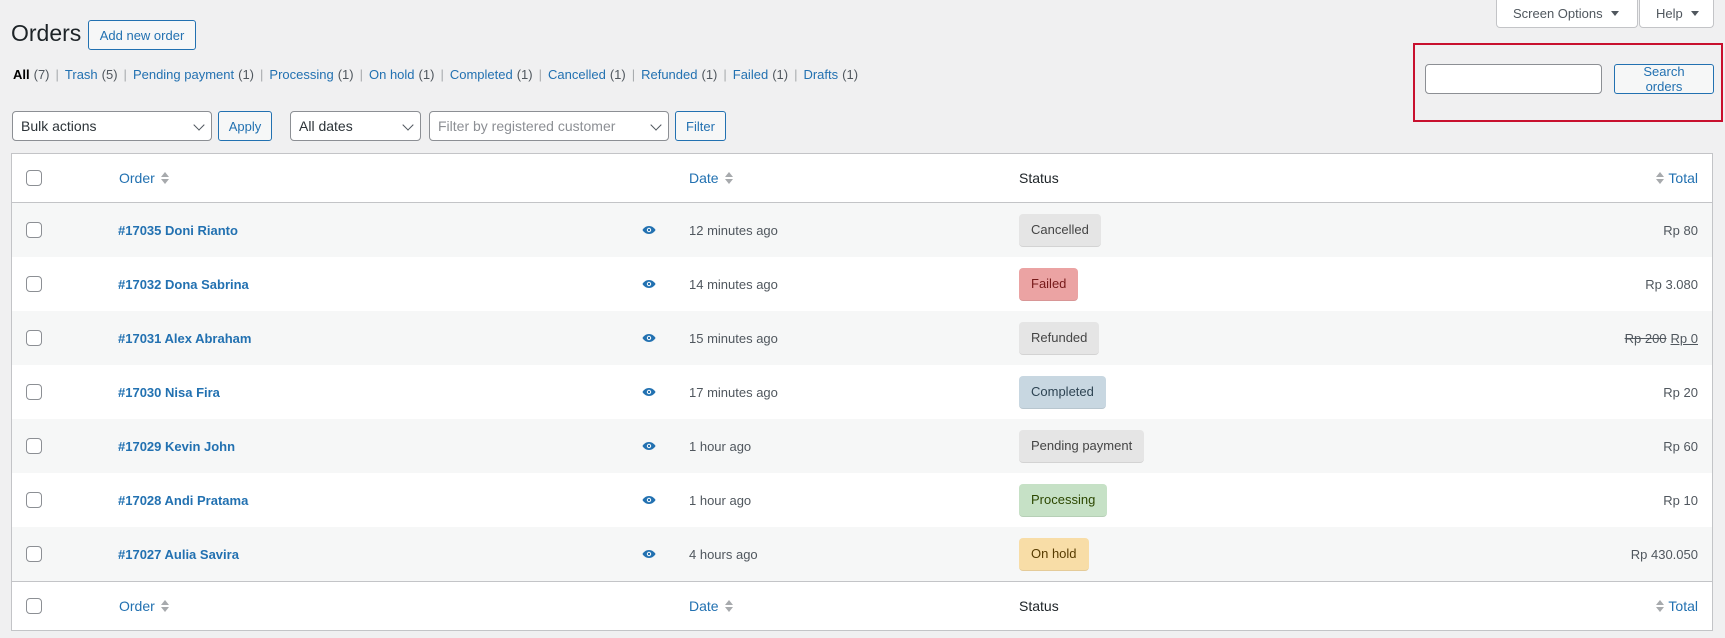 The width and height of the screenshot is (1725, 638). I want to click on filter-link-drafts: Drafts, so click(820, 74).